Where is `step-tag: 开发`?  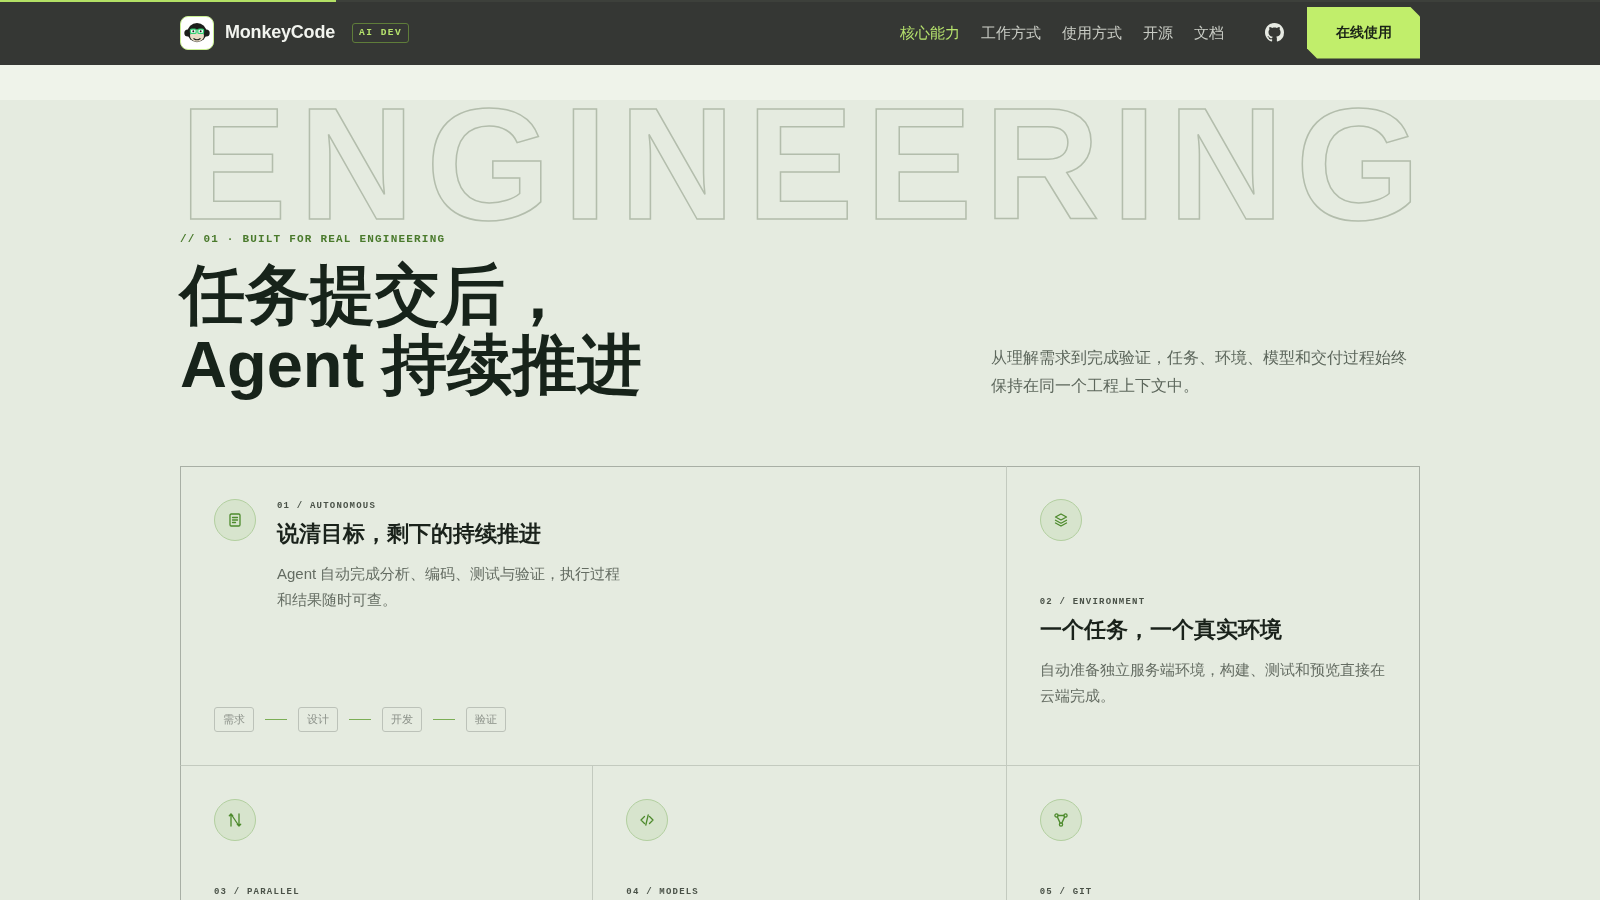
step-tag: 开发 is located at coordinates (402, 719).